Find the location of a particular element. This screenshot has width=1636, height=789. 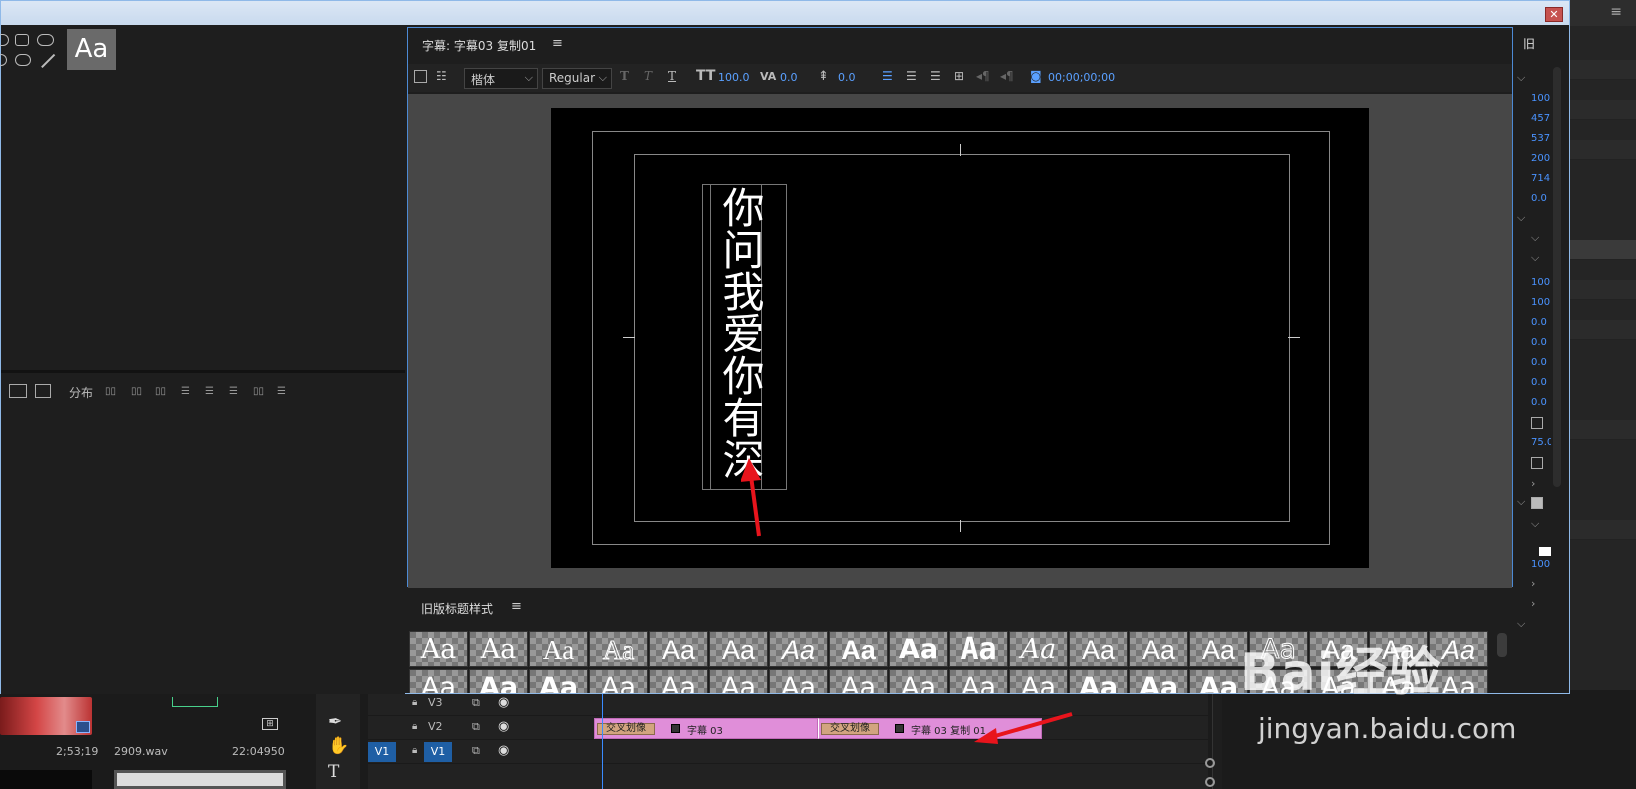

font-family-select: 楷体 ⌵ is located at coordinates (501, 78).